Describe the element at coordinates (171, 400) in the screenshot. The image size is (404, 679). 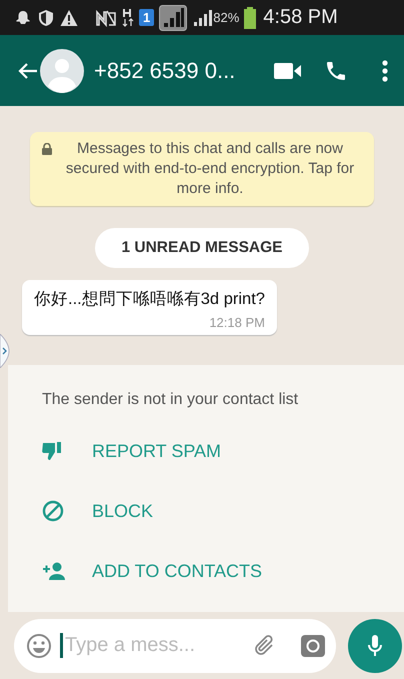
I see `prompt-text: The sender is not in your contact list` at that location.